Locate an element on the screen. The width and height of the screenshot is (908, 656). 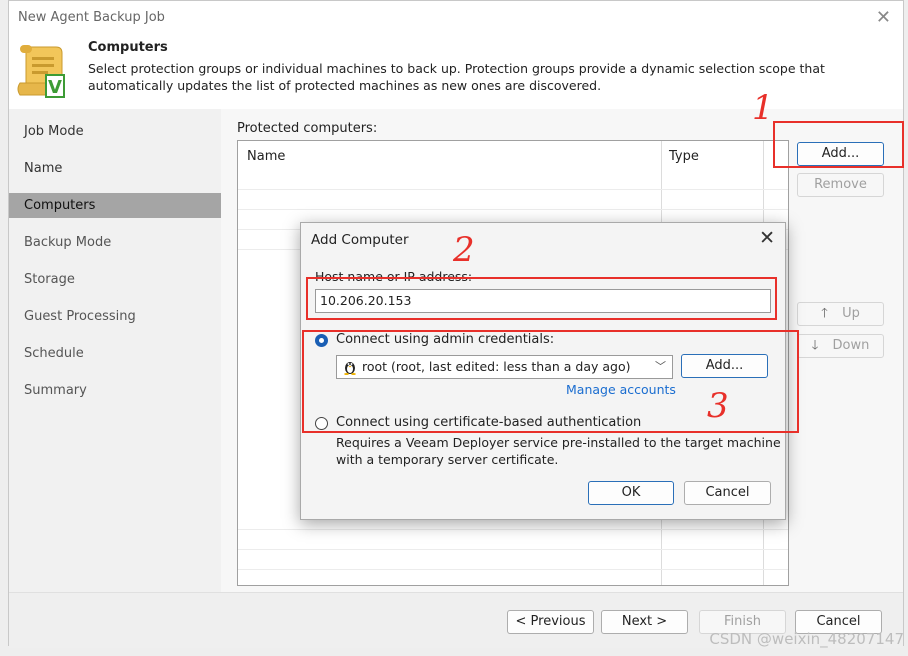
next-button: Next > is located at coordinates (644, 622).